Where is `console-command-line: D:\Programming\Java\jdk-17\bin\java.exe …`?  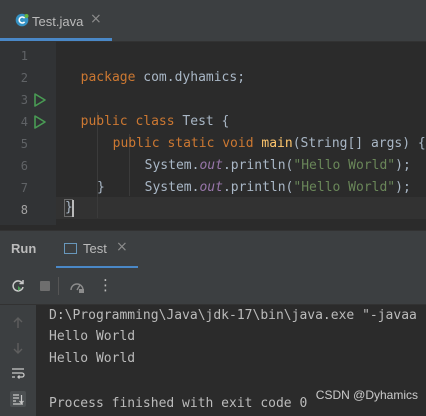
console-command-line: D:\Programming\Java\jdk-17\bin\java.exe … is located at coordinates (233, 315).